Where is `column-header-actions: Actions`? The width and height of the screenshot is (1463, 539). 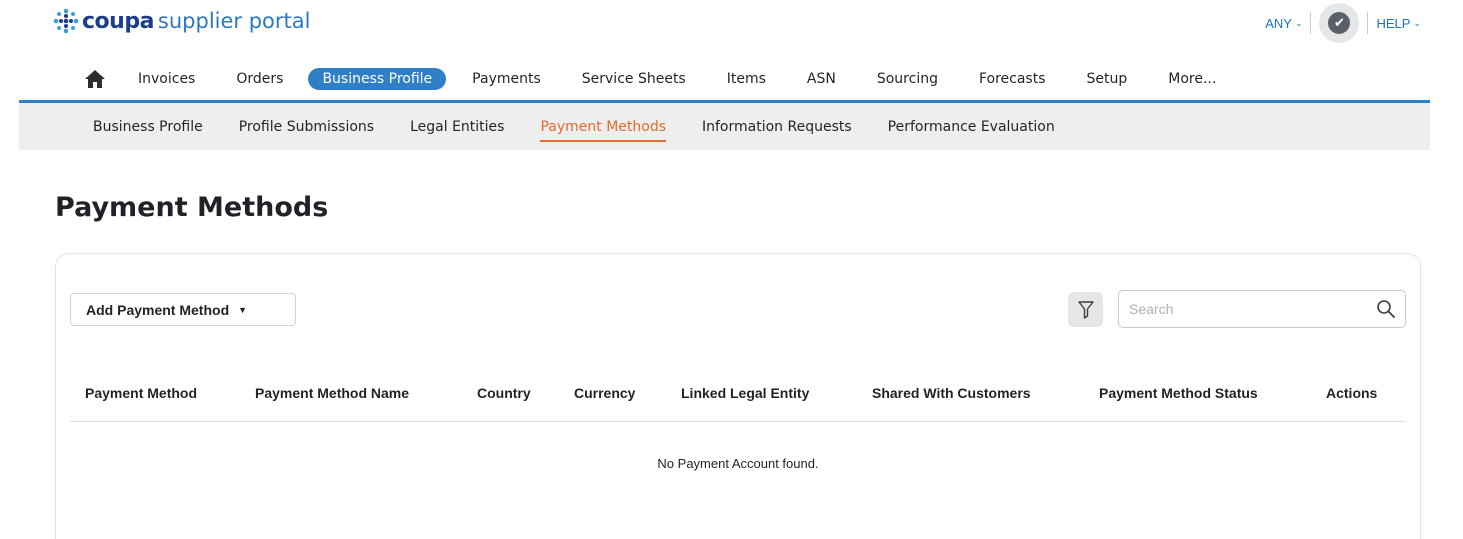
column-header-actions: Actions is located at coordinates (1352, 393).